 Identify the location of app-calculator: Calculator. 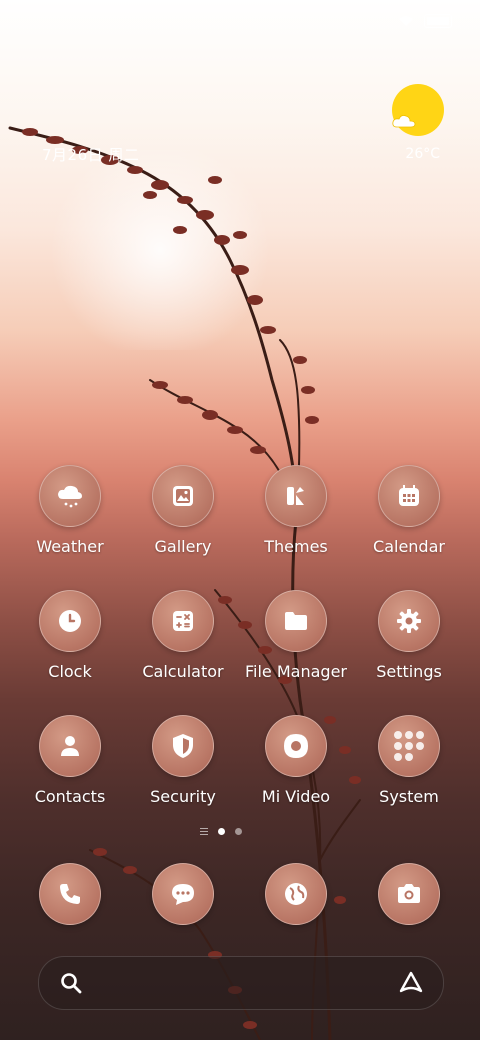
(183, 635).